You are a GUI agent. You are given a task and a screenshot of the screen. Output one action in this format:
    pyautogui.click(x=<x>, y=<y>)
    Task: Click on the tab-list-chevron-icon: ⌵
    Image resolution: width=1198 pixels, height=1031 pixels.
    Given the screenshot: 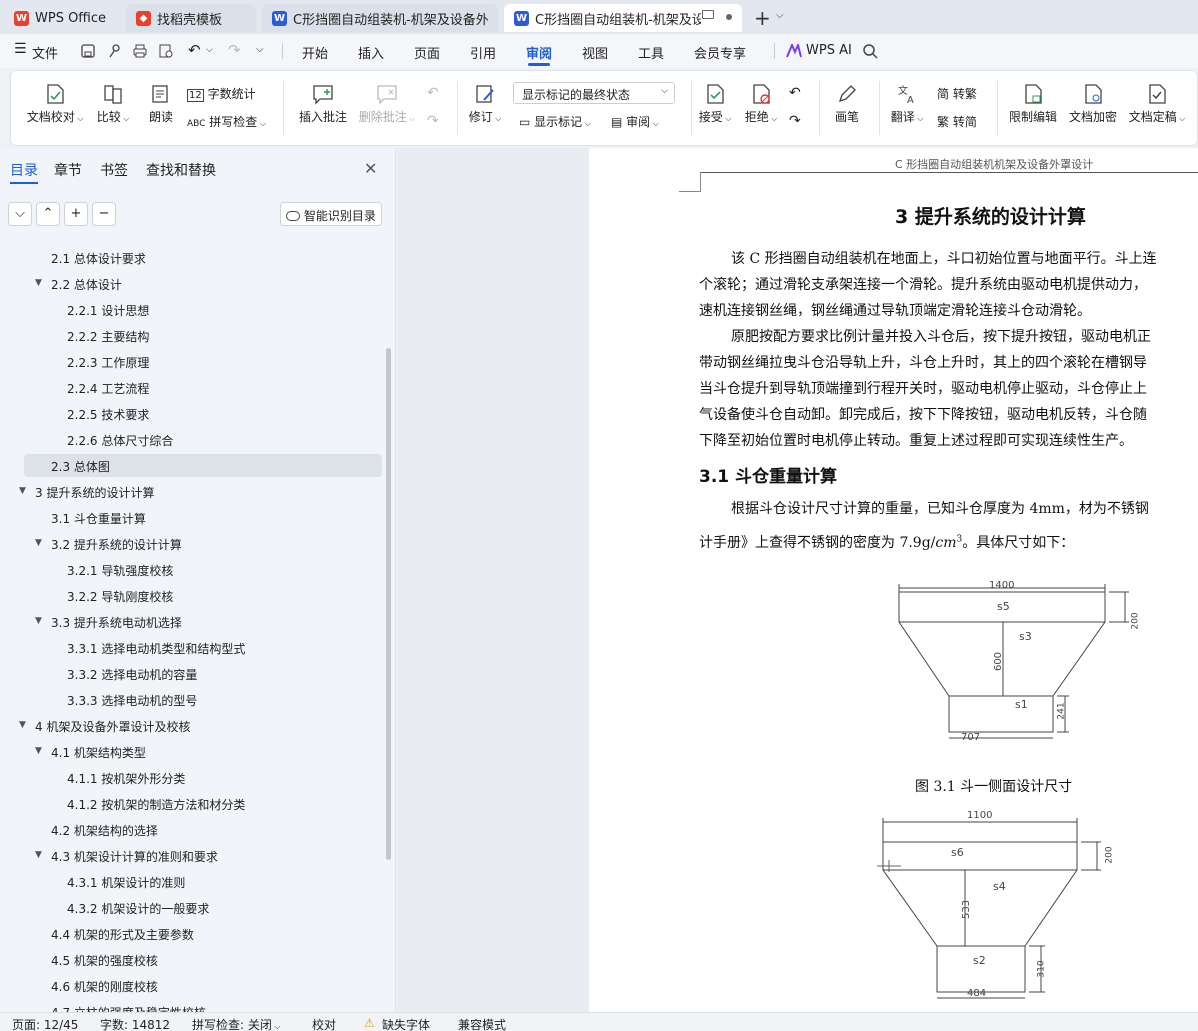 What is the action you would take?
    pyautogui.click(x=780, y=15)
    